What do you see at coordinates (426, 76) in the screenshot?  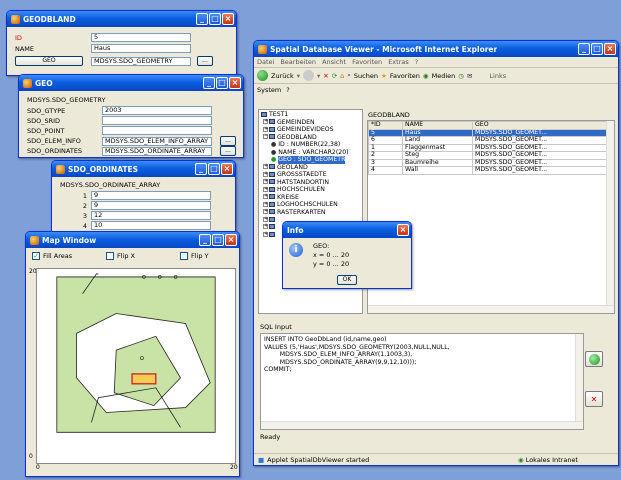 I see `media-icon: ◉` at bounding box center [426, 76].